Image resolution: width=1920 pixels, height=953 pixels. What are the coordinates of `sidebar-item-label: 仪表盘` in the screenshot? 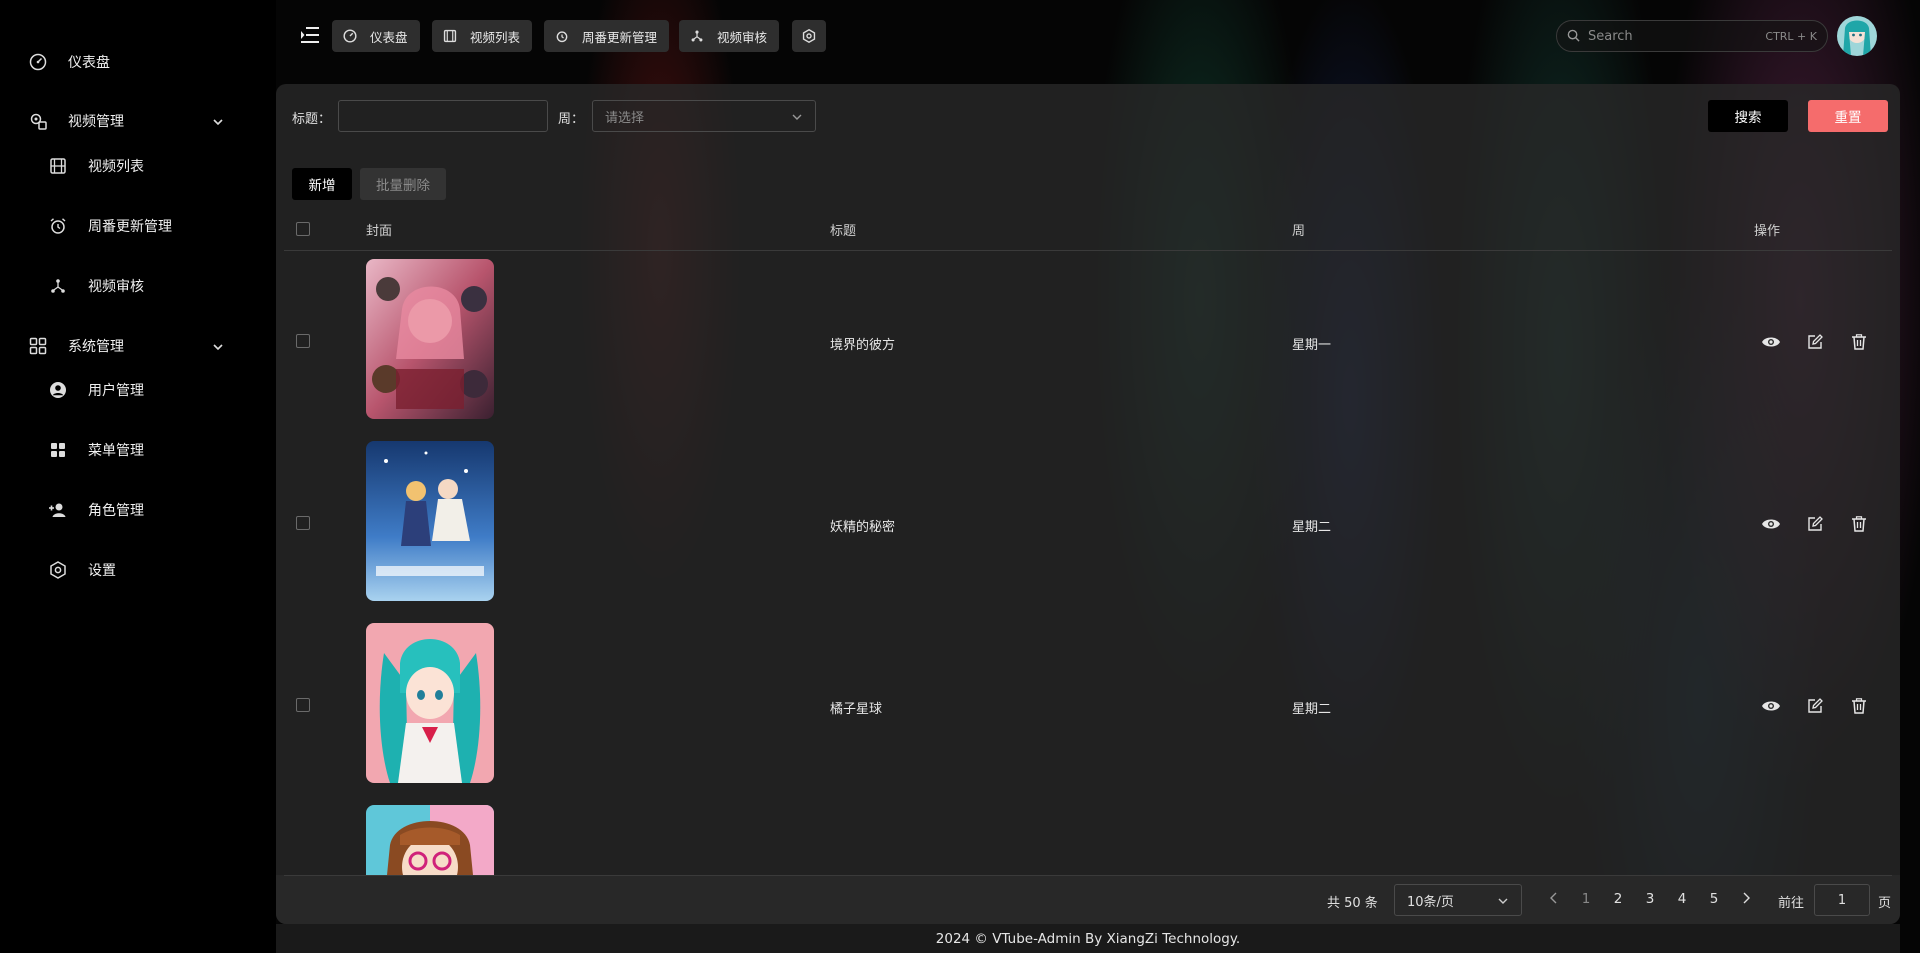 It's located at (89, 63).